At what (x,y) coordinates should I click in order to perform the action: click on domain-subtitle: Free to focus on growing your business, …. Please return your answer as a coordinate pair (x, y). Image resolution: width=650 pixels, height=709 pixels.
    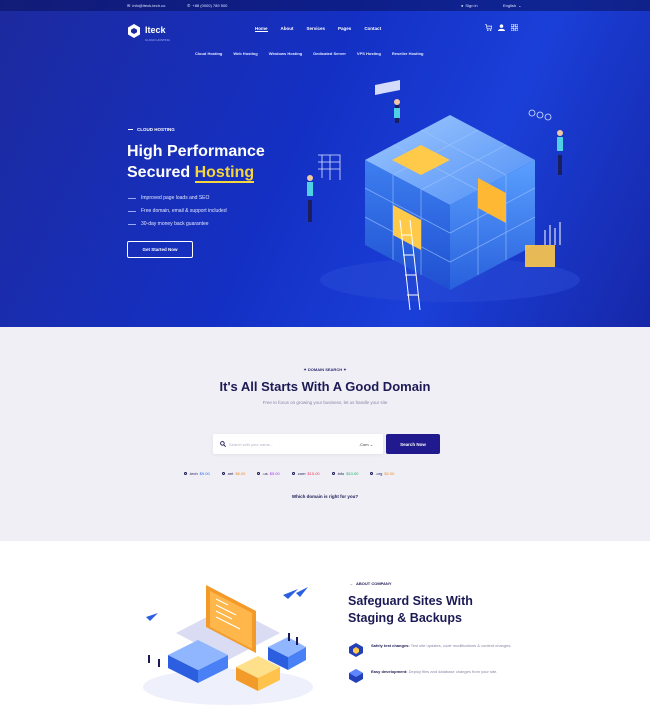
    Looking at the image, I should click on (325, 402).